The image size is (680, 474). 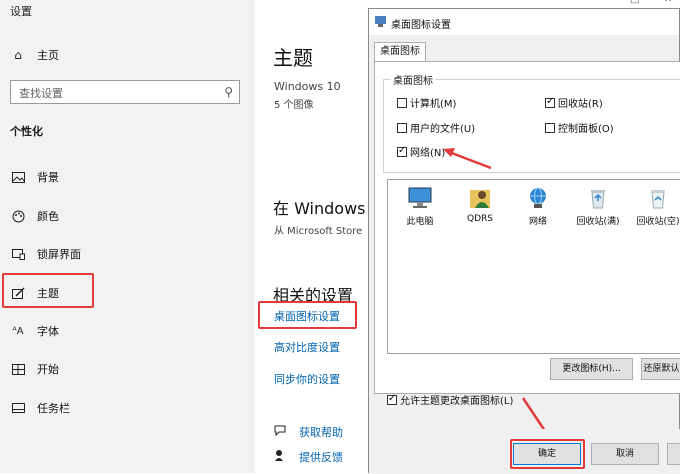 What do you see at coordinates (321, 457) in the screenshot?
I see `feedback-link: 提供反馈` at bounding box center [321, 457].